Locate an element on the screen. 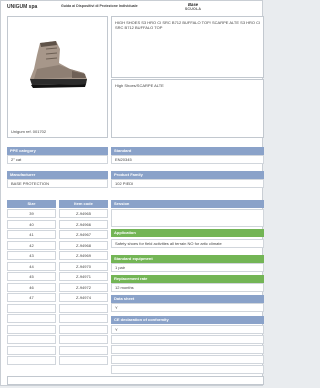 This screenshot has height=388, width=320. size-cell: 39 is located at coordinates (31, 213).